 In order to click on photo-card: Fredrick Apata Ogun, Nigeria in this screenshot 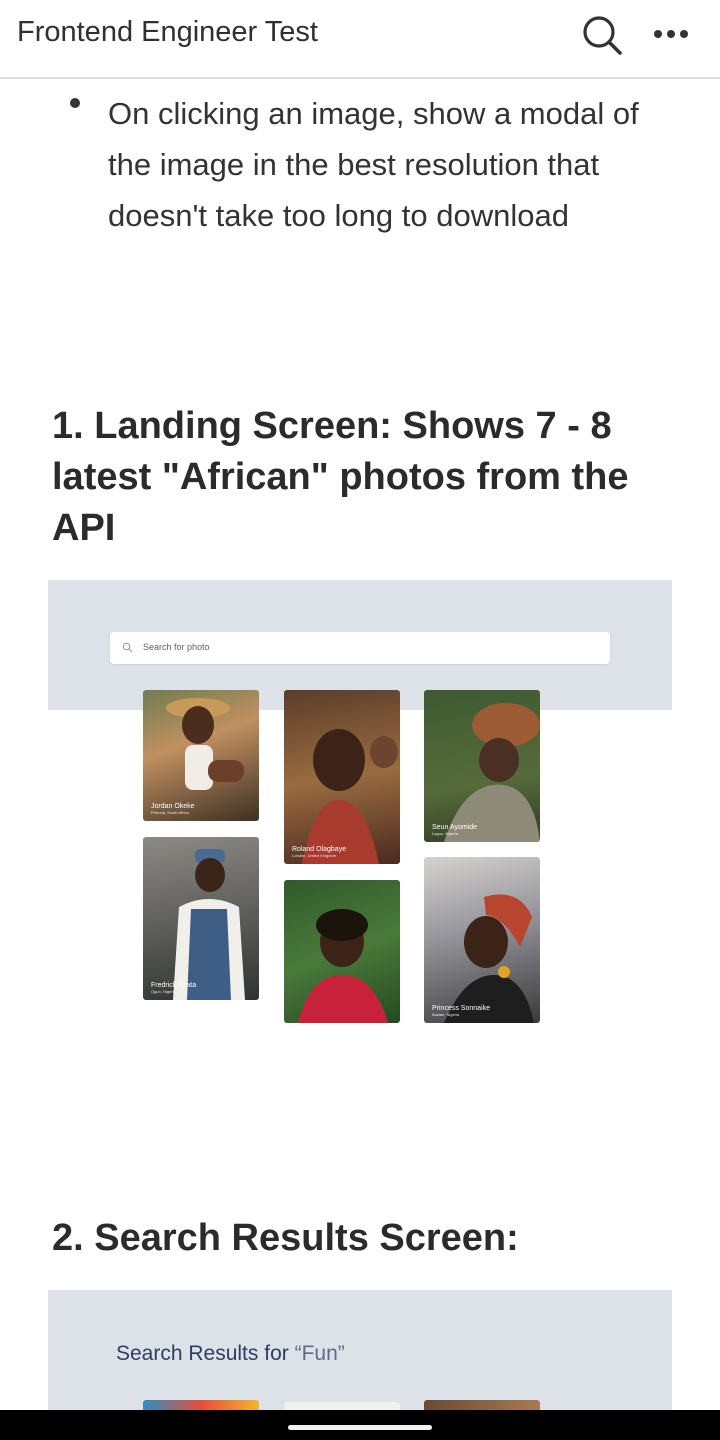, I will do `click(201, 918)`.